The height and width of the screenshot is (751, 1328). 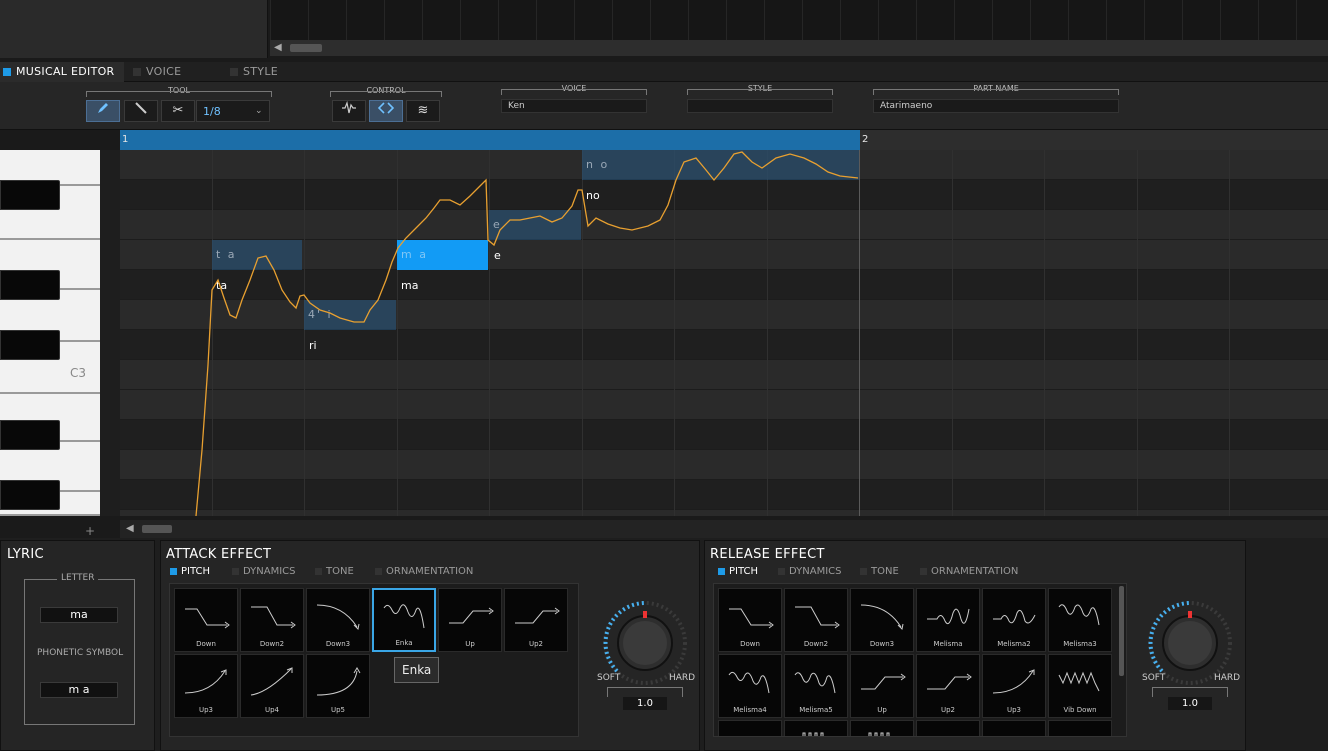 What do you see at coordinates (434, 572) in the screenshot?
I see `attack-tab-ornamentation: ORNAMENTATION` at bounding box center [434, 572].